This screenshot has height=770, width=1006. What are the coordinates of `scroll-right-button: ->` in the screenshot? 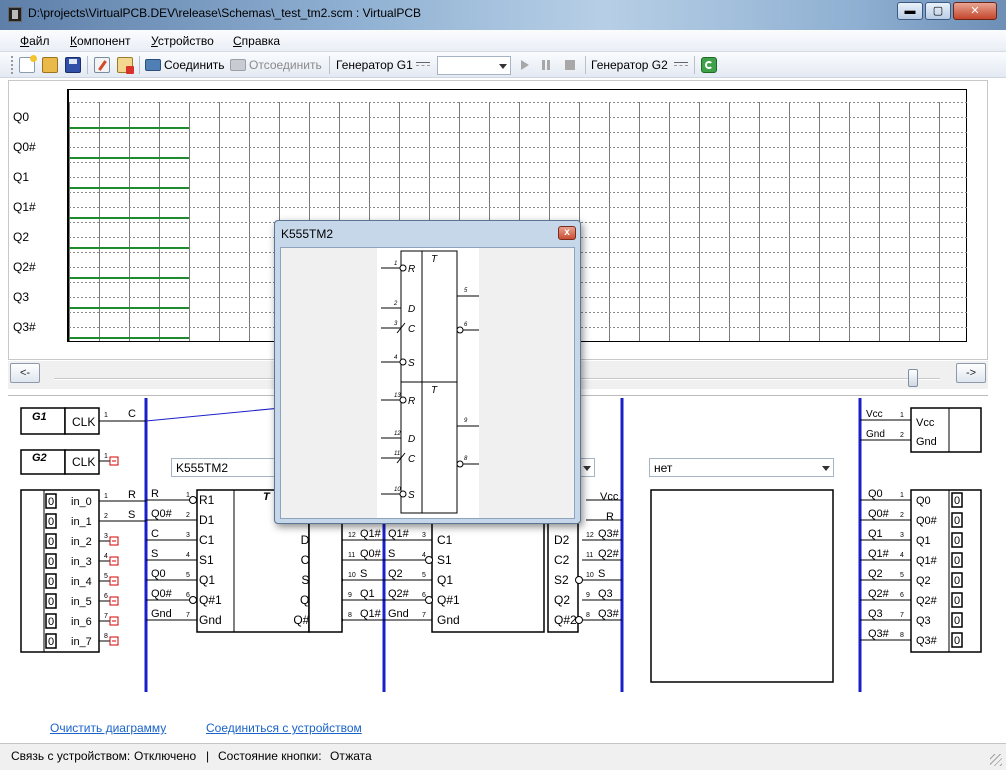 It's located at (971, 373).